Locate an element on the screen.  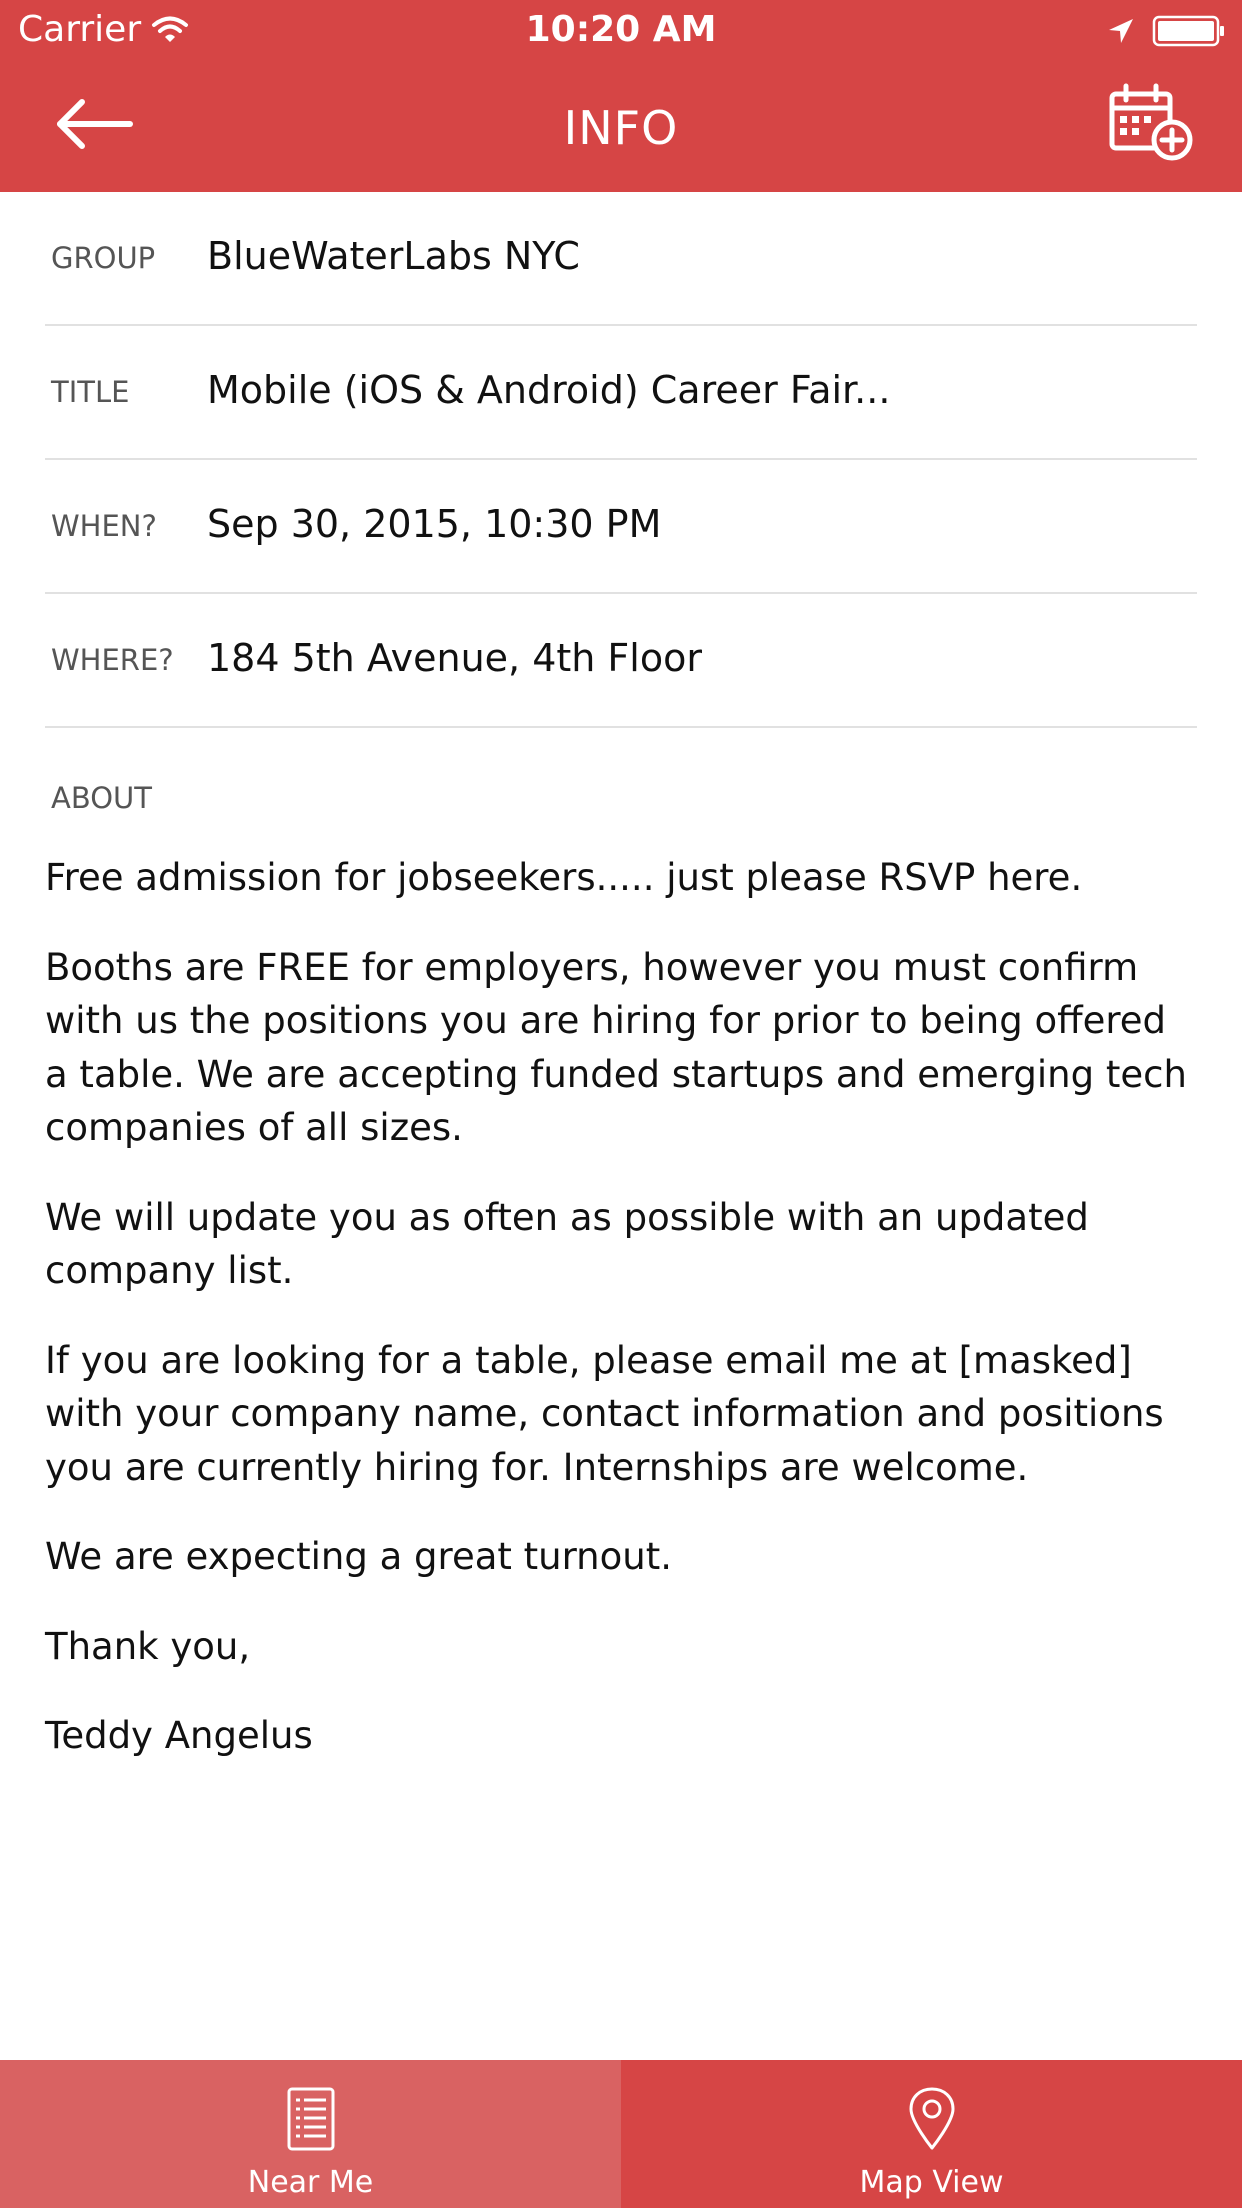
bottom-tab-bar: Near Me Map View is located at coordinates (621, 2134).